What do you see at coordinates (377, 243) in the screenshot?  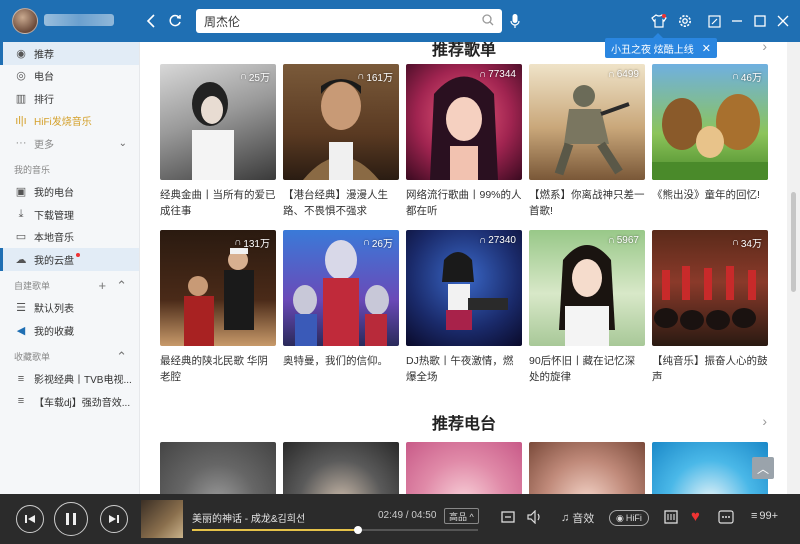 I see `play-count: ∩ 26万` at bounding box center [377, 243].